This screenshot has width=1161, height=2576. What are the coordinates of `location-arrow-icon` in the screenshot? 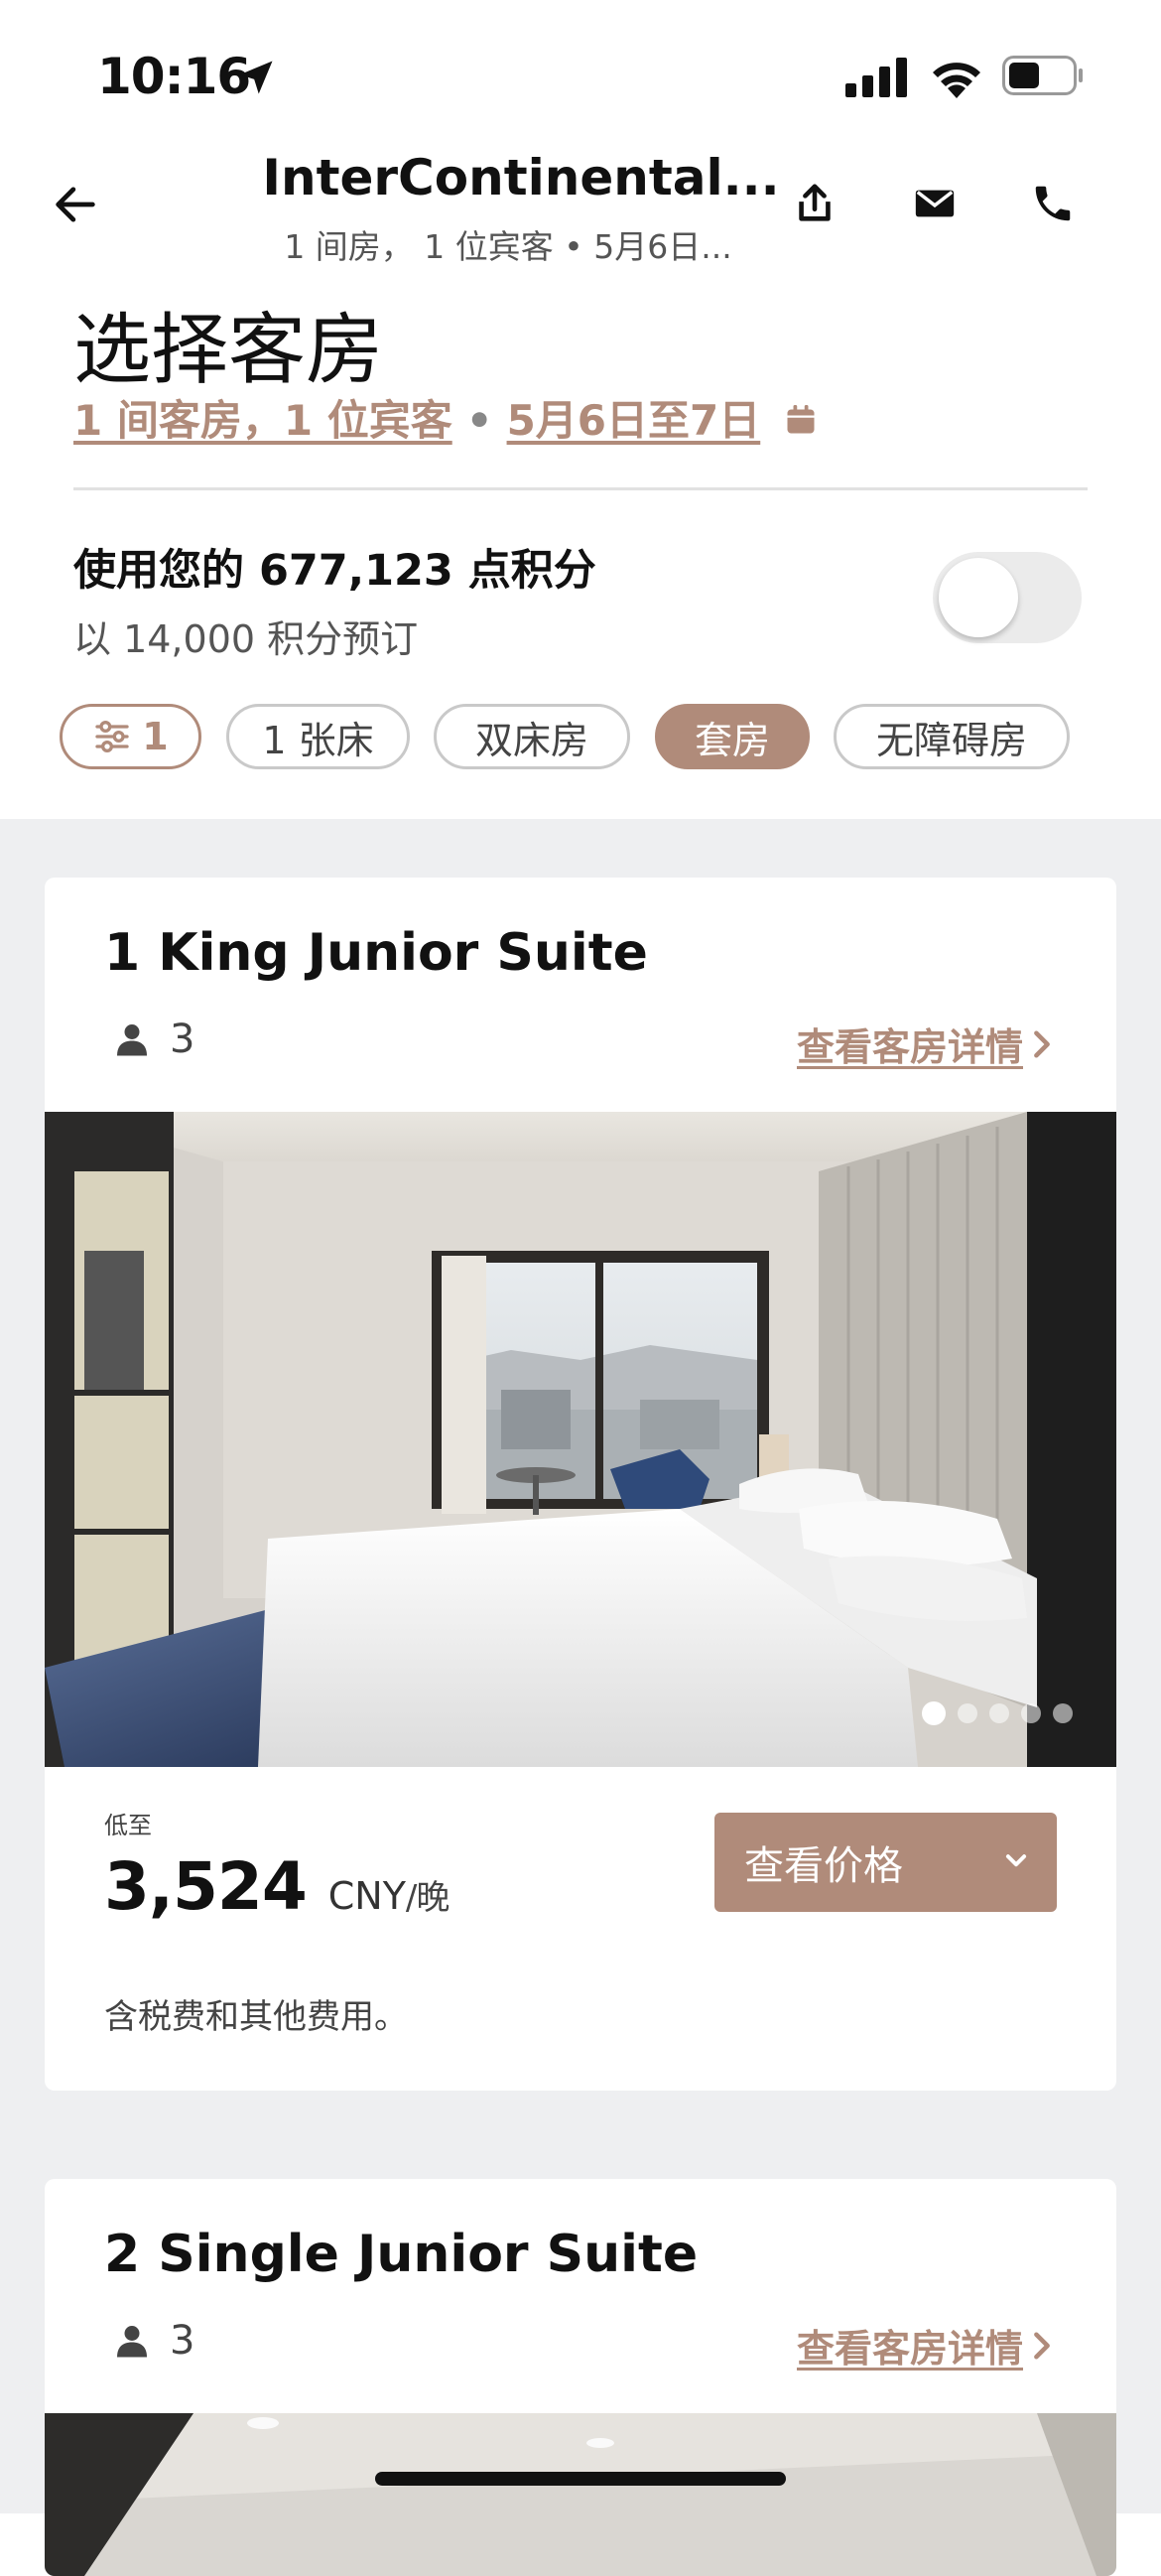 It's located at (256, 77).